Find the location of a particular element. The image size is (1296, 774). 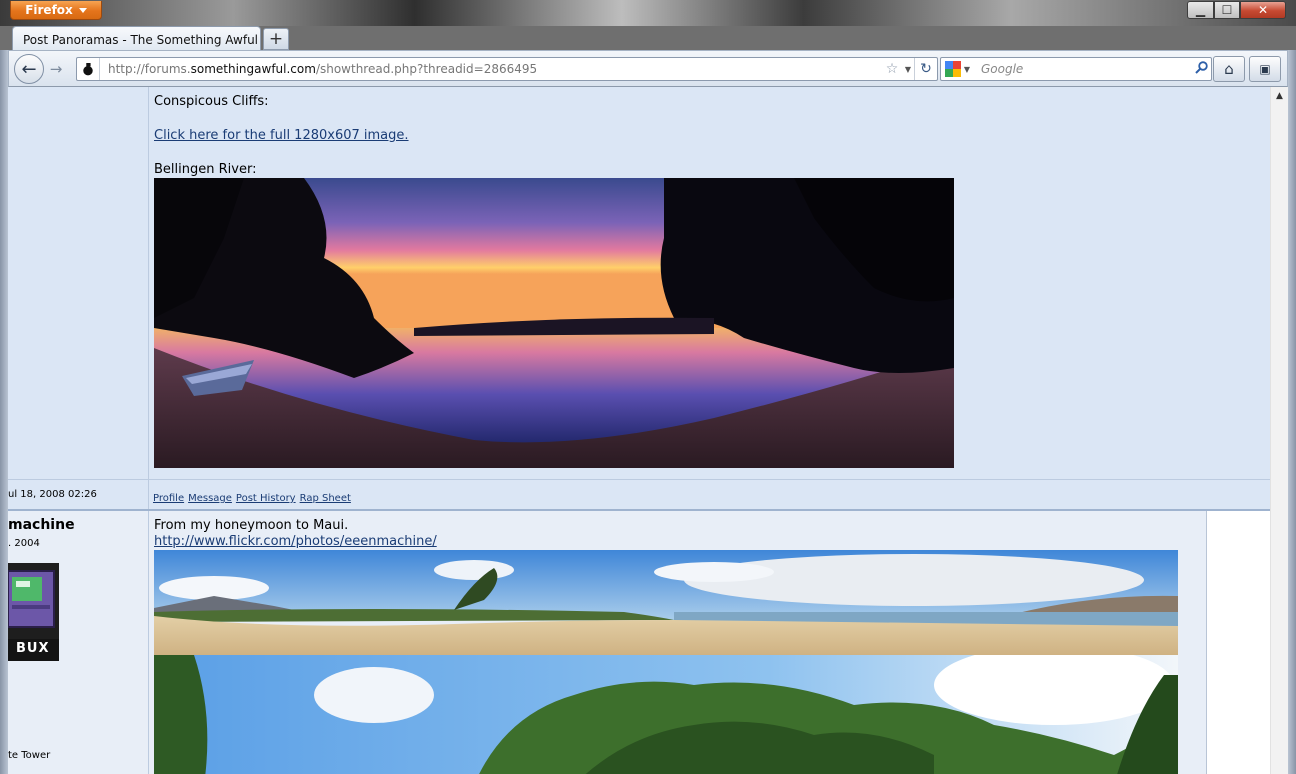

url-host: somethingawful.com is located at coordinates (253, 69).